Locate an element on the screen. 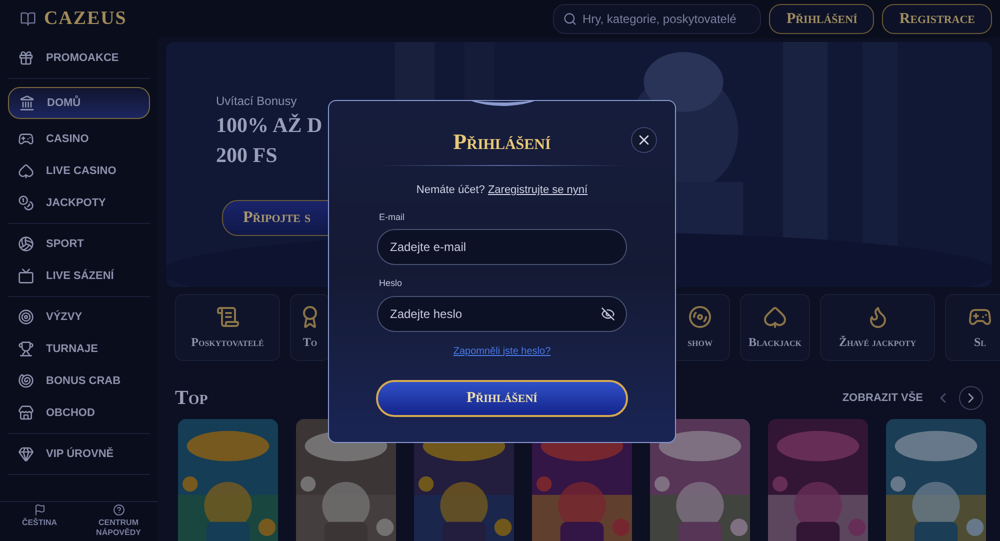 This screenshot has height=541, width=1000. disc-icon is located at coordinates (700, 316).